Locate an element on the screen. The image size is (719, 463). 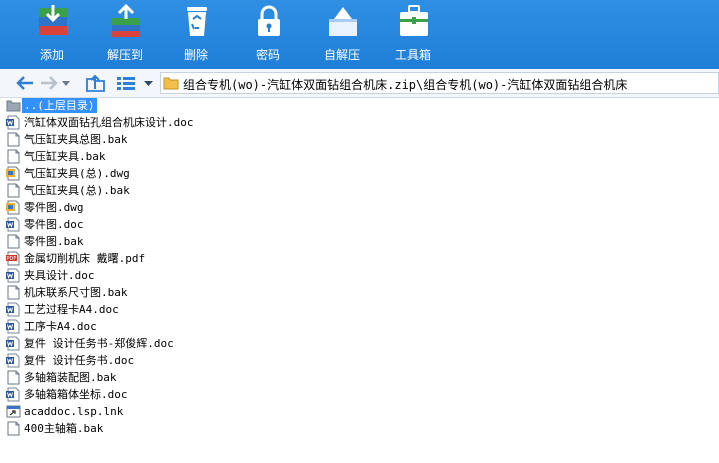
delete-button: 删除 is located at coordinates (196, 34).